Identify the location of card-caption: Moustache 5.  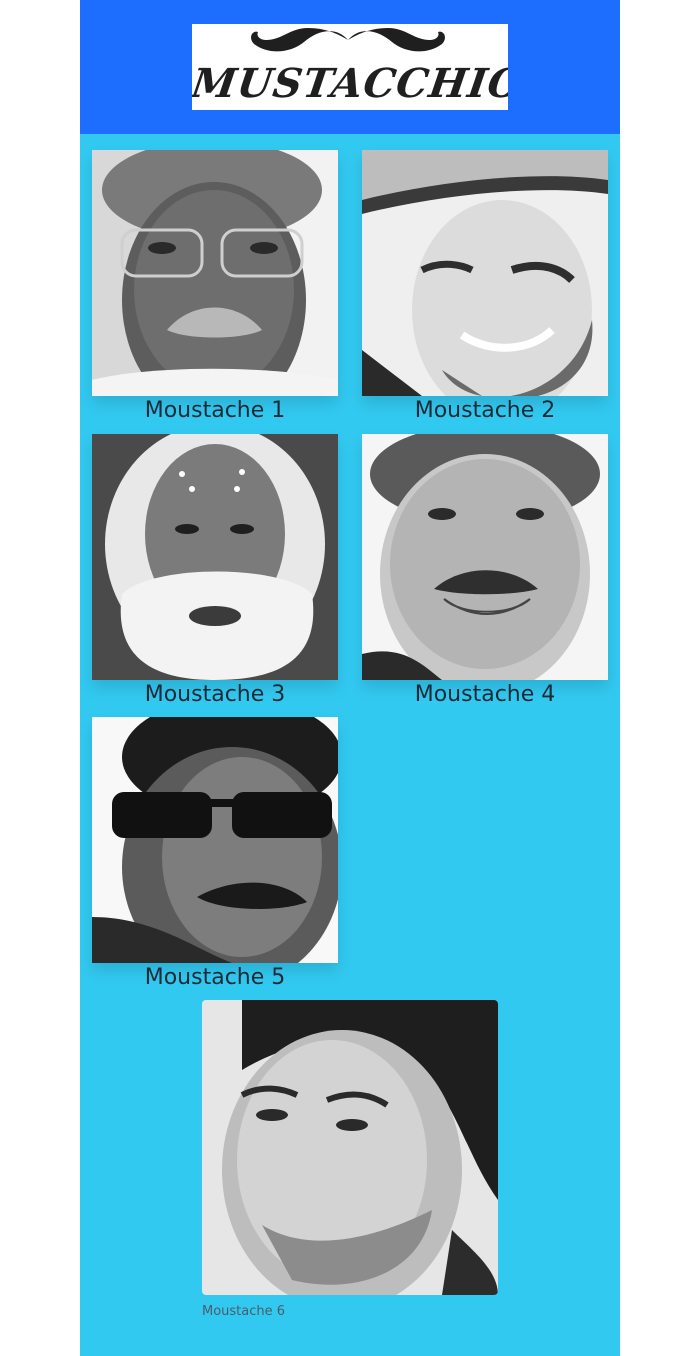
(215, 977).